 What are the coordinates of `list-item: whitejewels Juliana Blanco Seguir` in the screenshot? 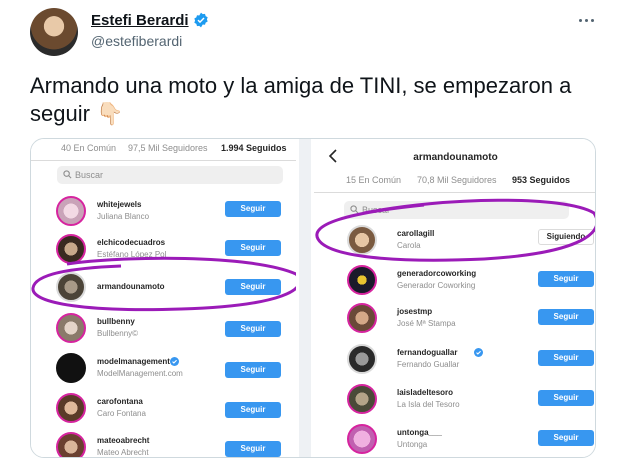 It's located at (163, 211).